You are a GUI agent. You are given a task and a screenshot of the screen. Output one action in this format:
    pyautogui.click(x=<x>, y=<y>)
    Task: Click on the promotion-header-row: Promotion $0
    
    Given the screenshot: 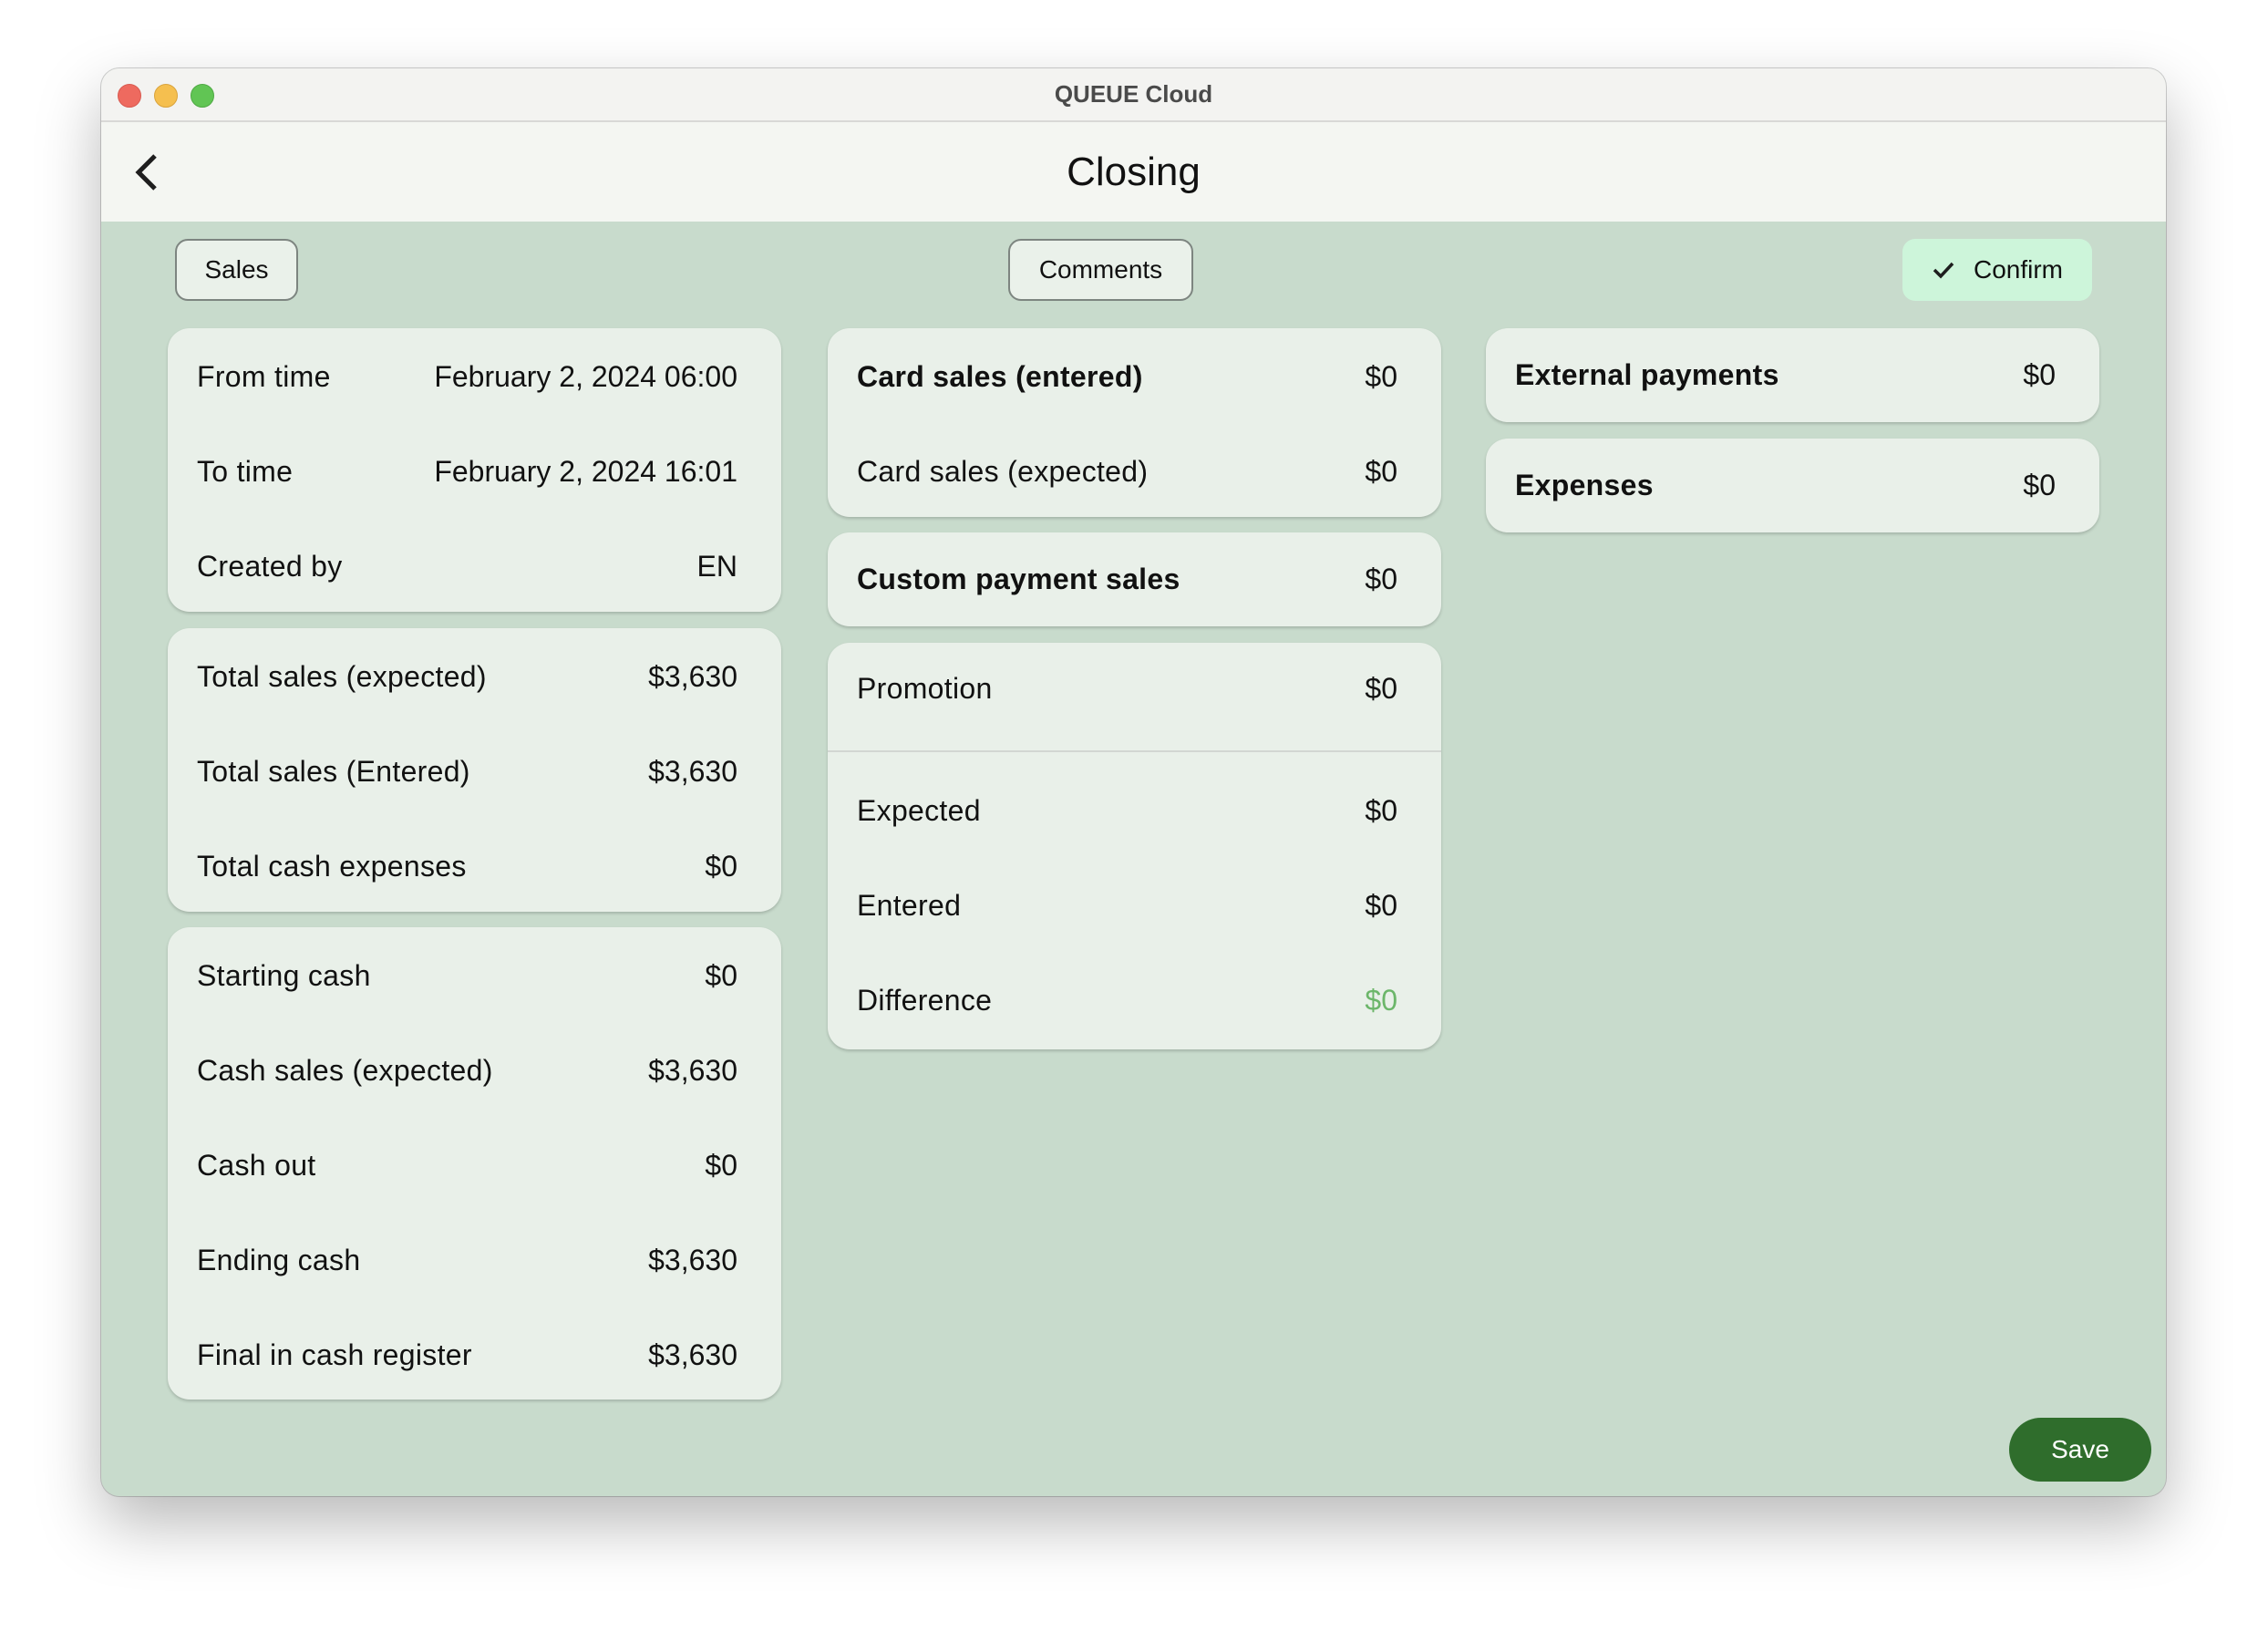 What is the action you would take?
    pyautogui.click(x=1134, y=697)
    